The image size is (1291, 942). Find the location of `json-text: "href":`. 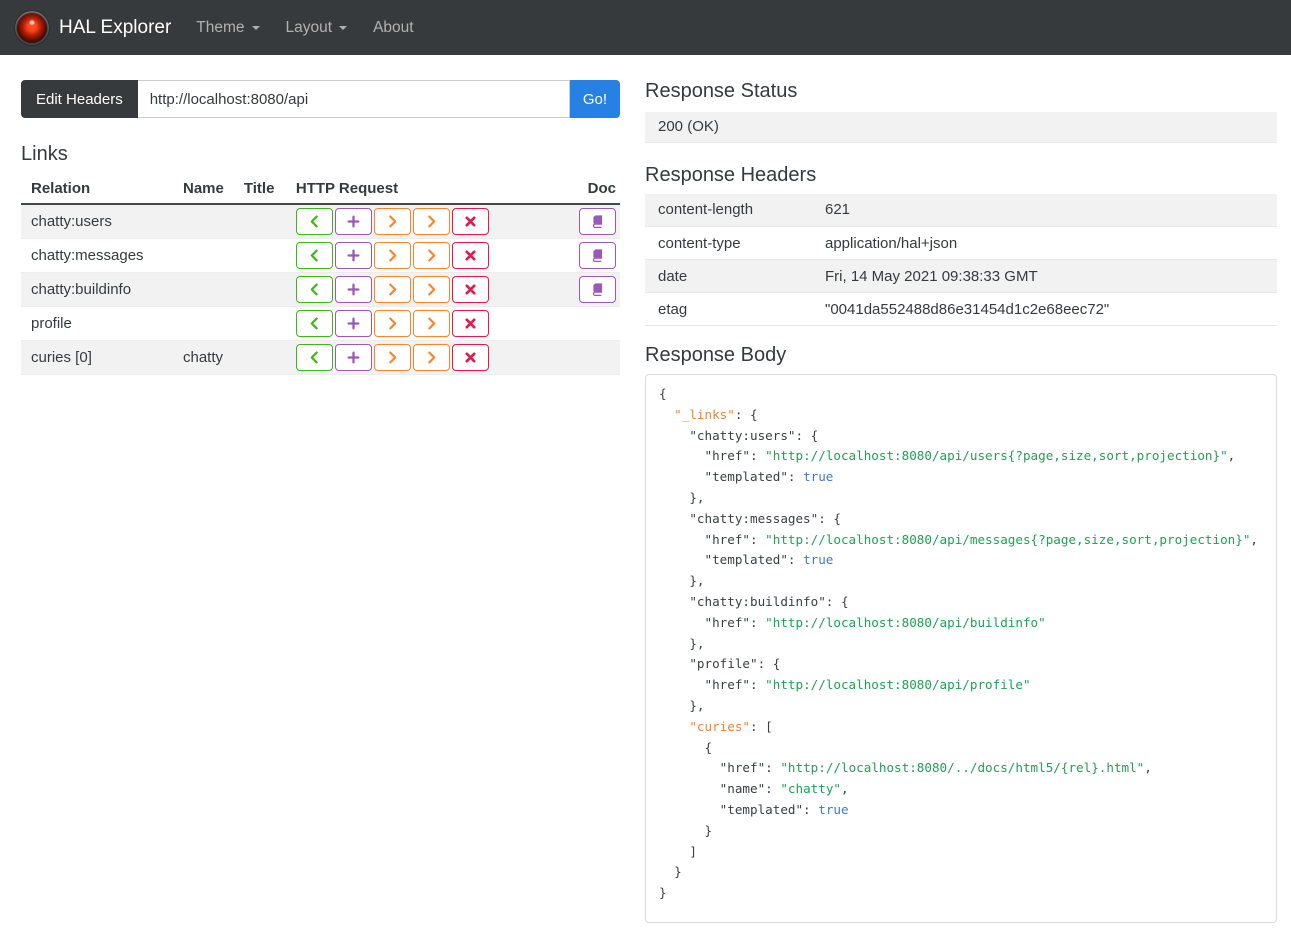

json-text: "href": is located at coordinates (712, 539).